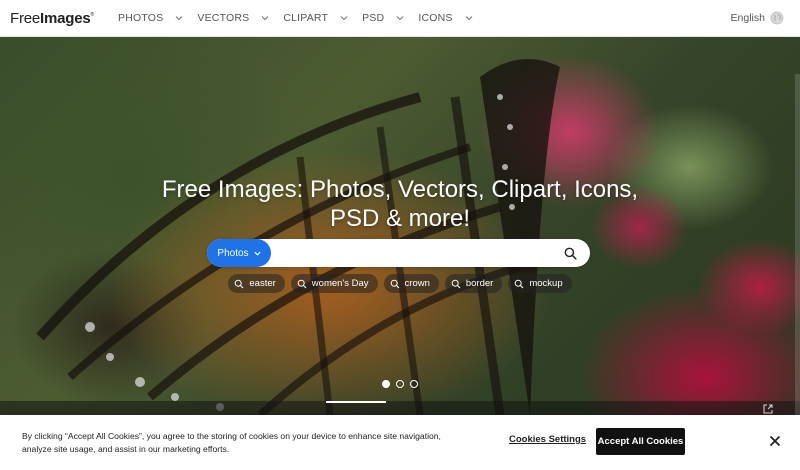 The height and width of the screenshot is (470, 800). Describe the element at coordinates (306, 18) in the screenshot. I see `nav-clipart-label: CLIPART` at that location.